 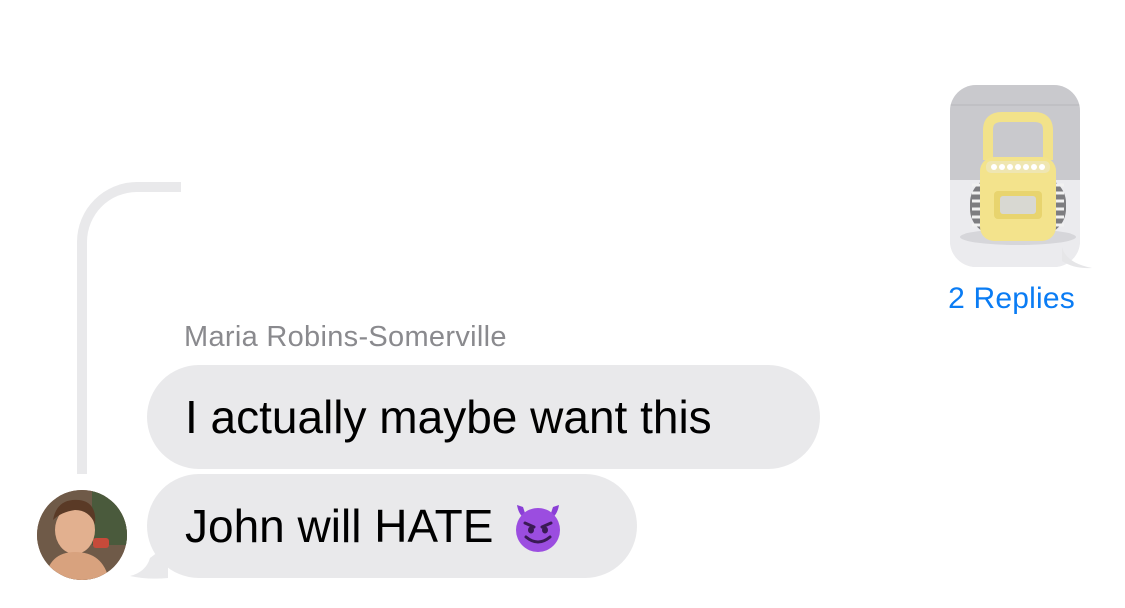 What do you see at coordinates (448, 417) in the screenshot?
I see `message-text: I actually maybe want this` at bounding box center [448, 417].